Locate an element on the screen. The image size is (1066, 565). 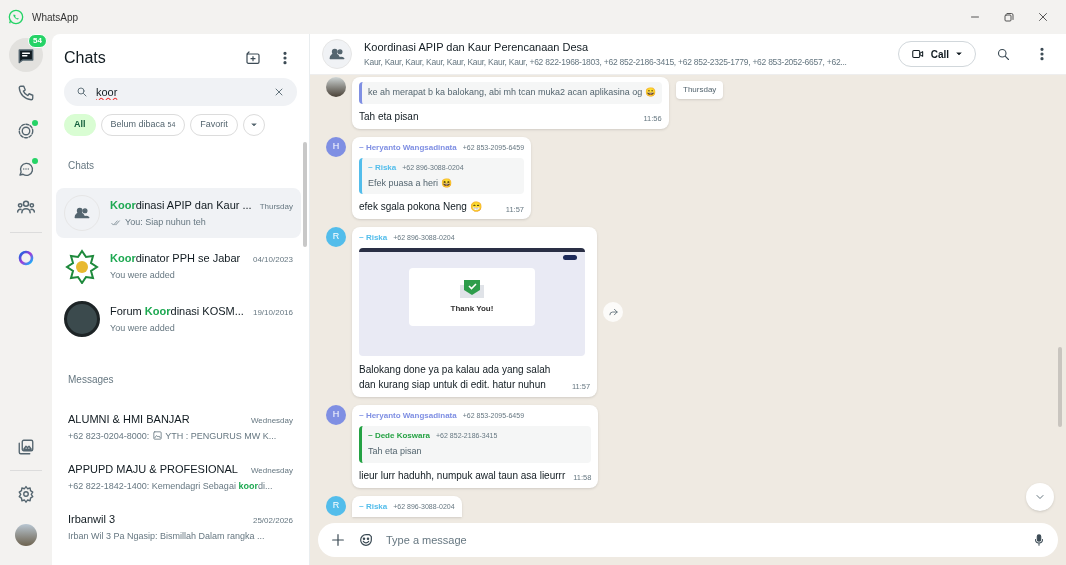
search-bar: koor is located at coordinates (180, 92).